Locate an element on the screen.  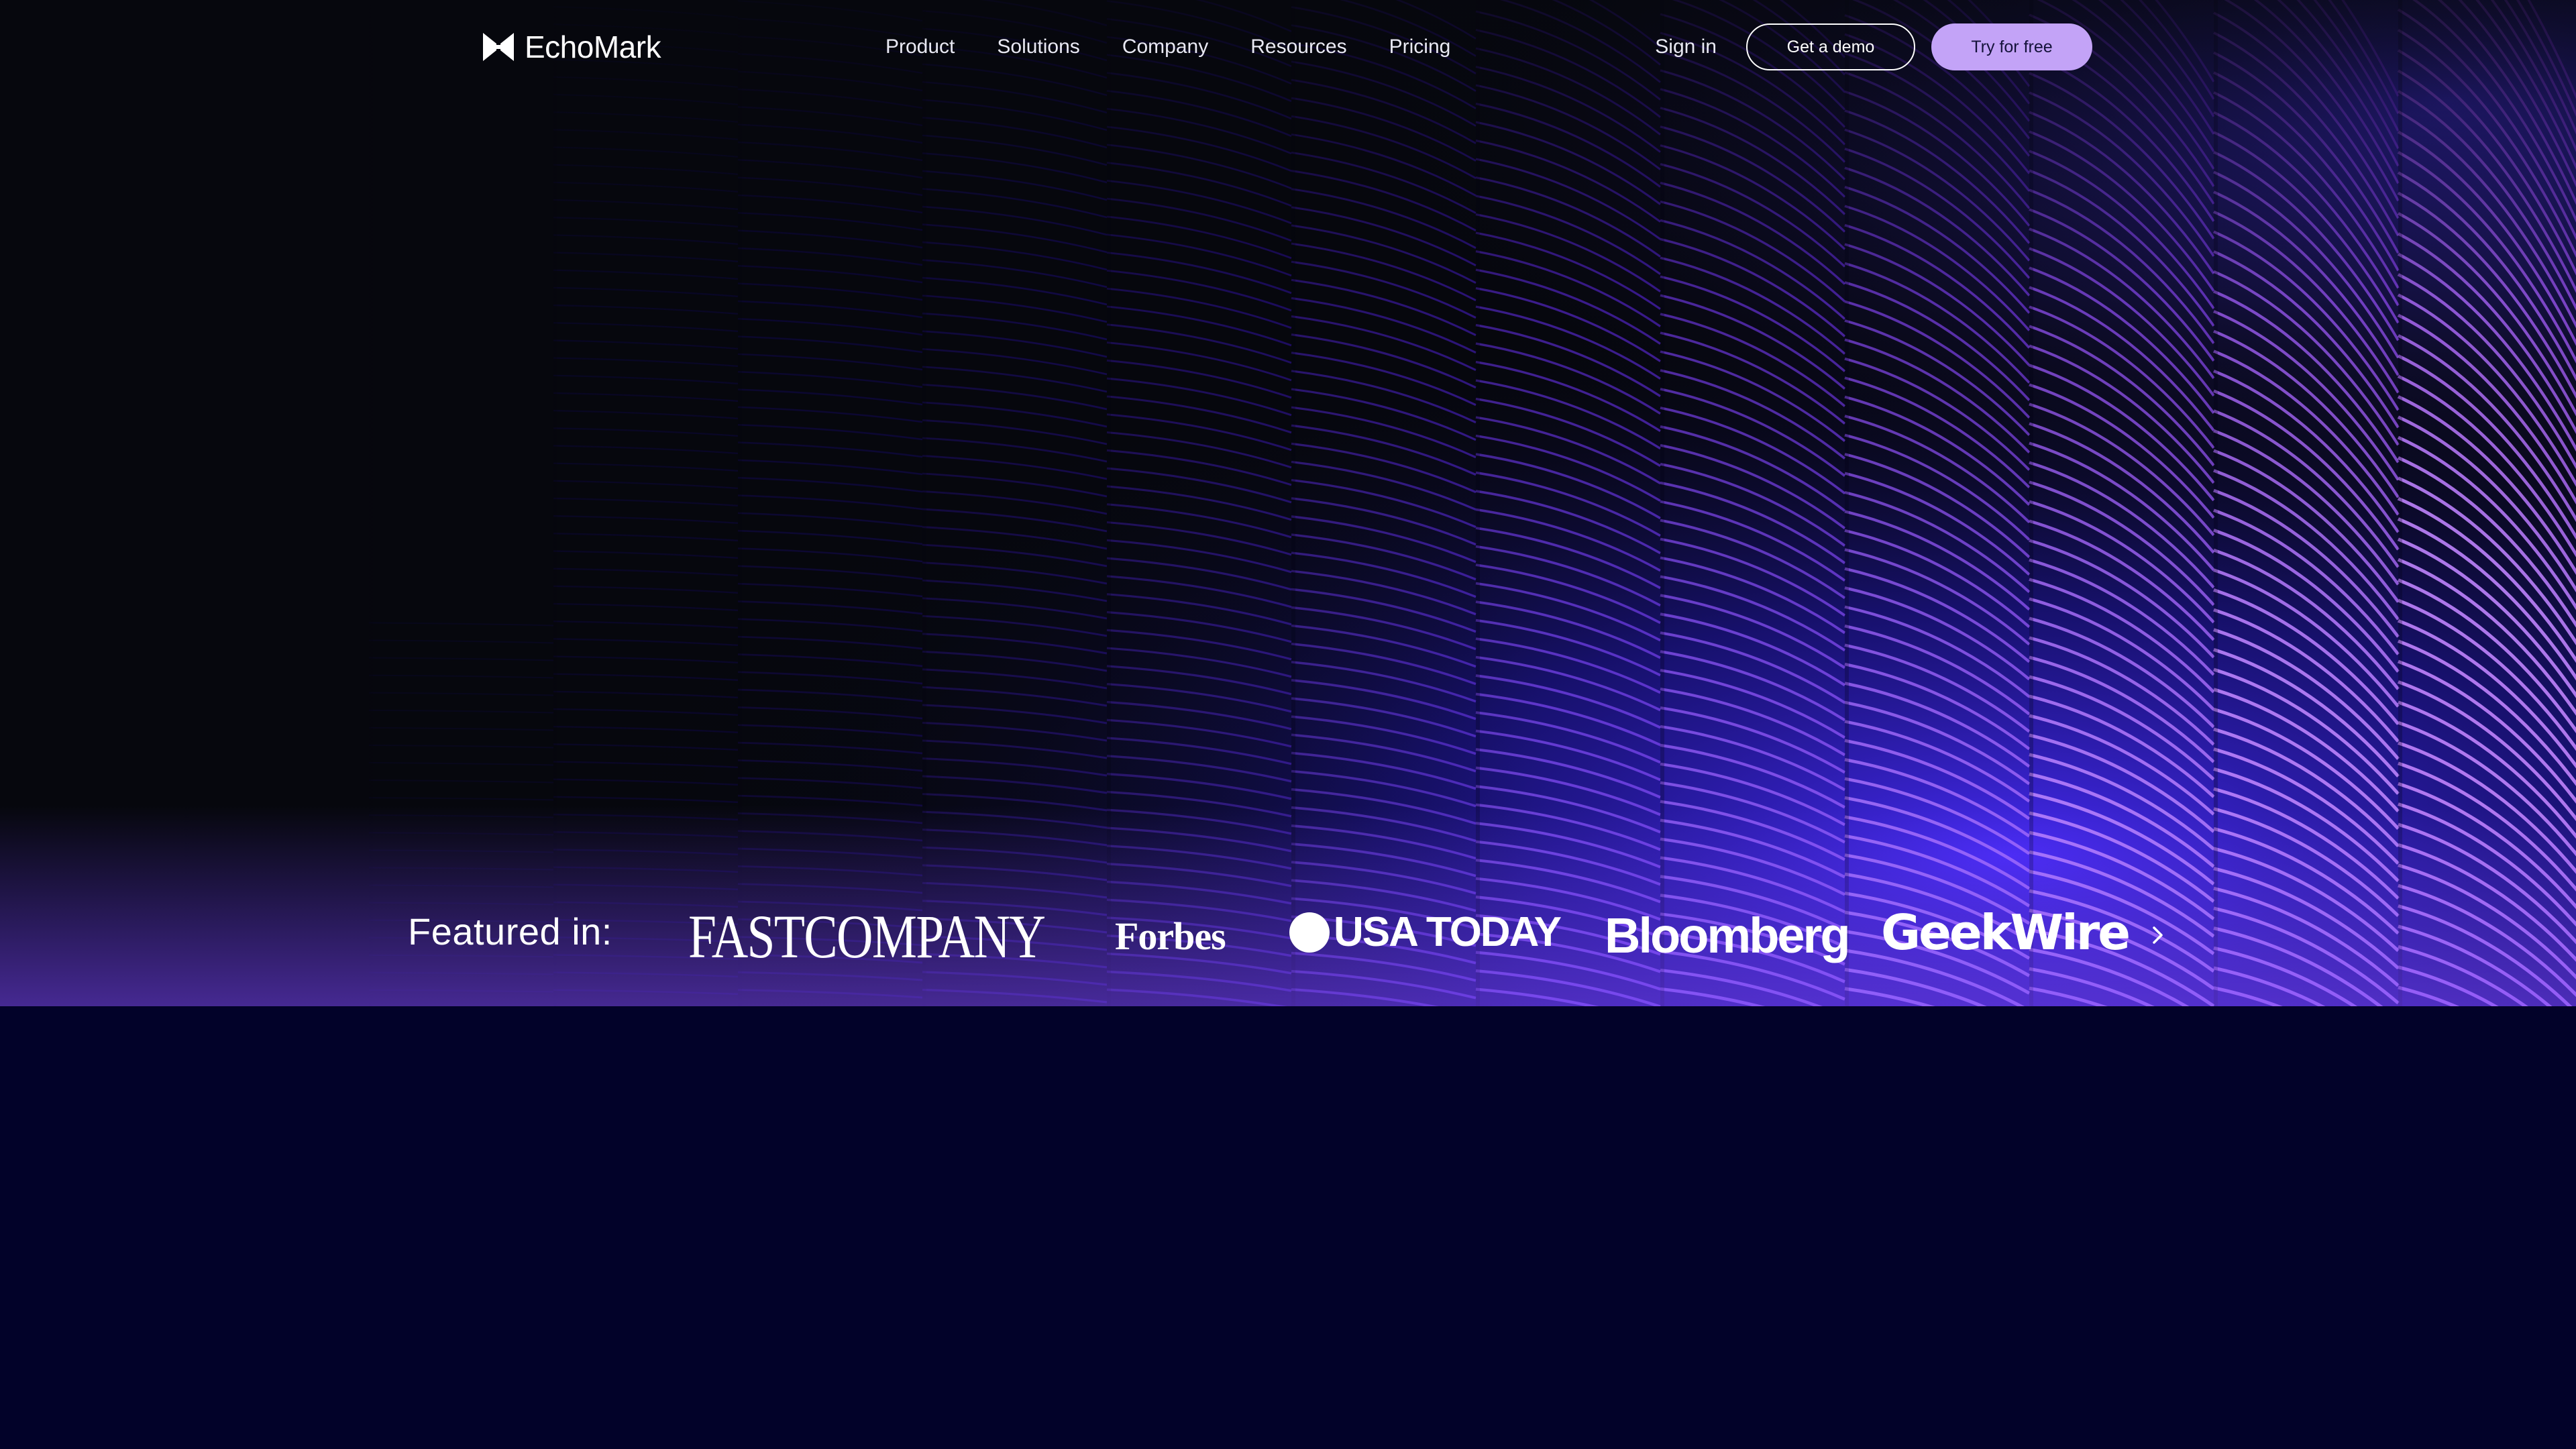
nav-link-solutions: Solutions is located at coordinates (1038, 47).